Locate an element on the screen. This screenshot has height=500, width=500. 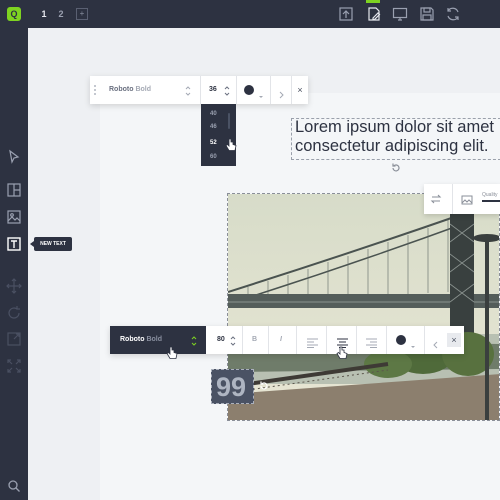
add-page-button: + is located at coordinates (82, 14).